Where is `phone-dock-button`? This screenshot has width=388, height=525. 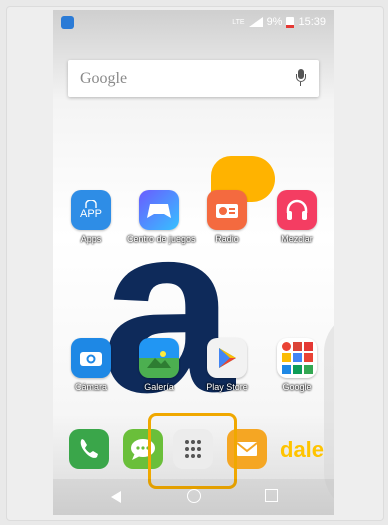
phone-dock-button is located at coordinates (89, 449).